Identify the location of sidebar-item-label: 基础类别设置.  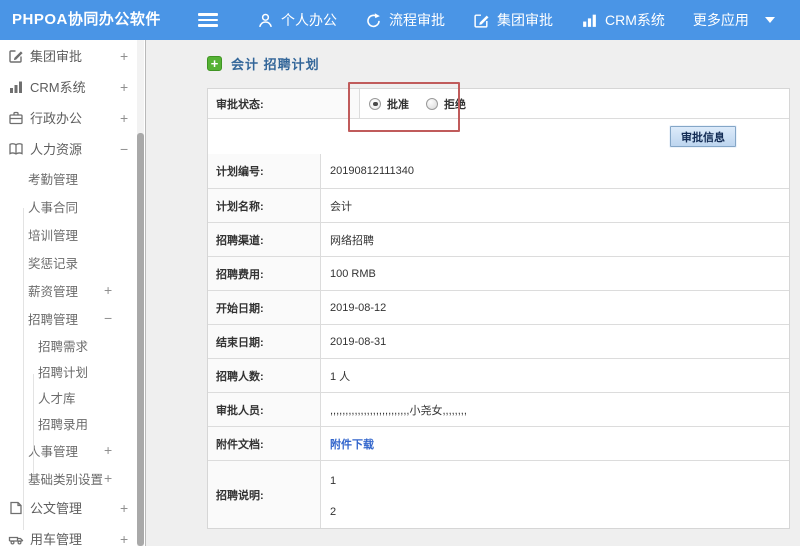
(66, 479).